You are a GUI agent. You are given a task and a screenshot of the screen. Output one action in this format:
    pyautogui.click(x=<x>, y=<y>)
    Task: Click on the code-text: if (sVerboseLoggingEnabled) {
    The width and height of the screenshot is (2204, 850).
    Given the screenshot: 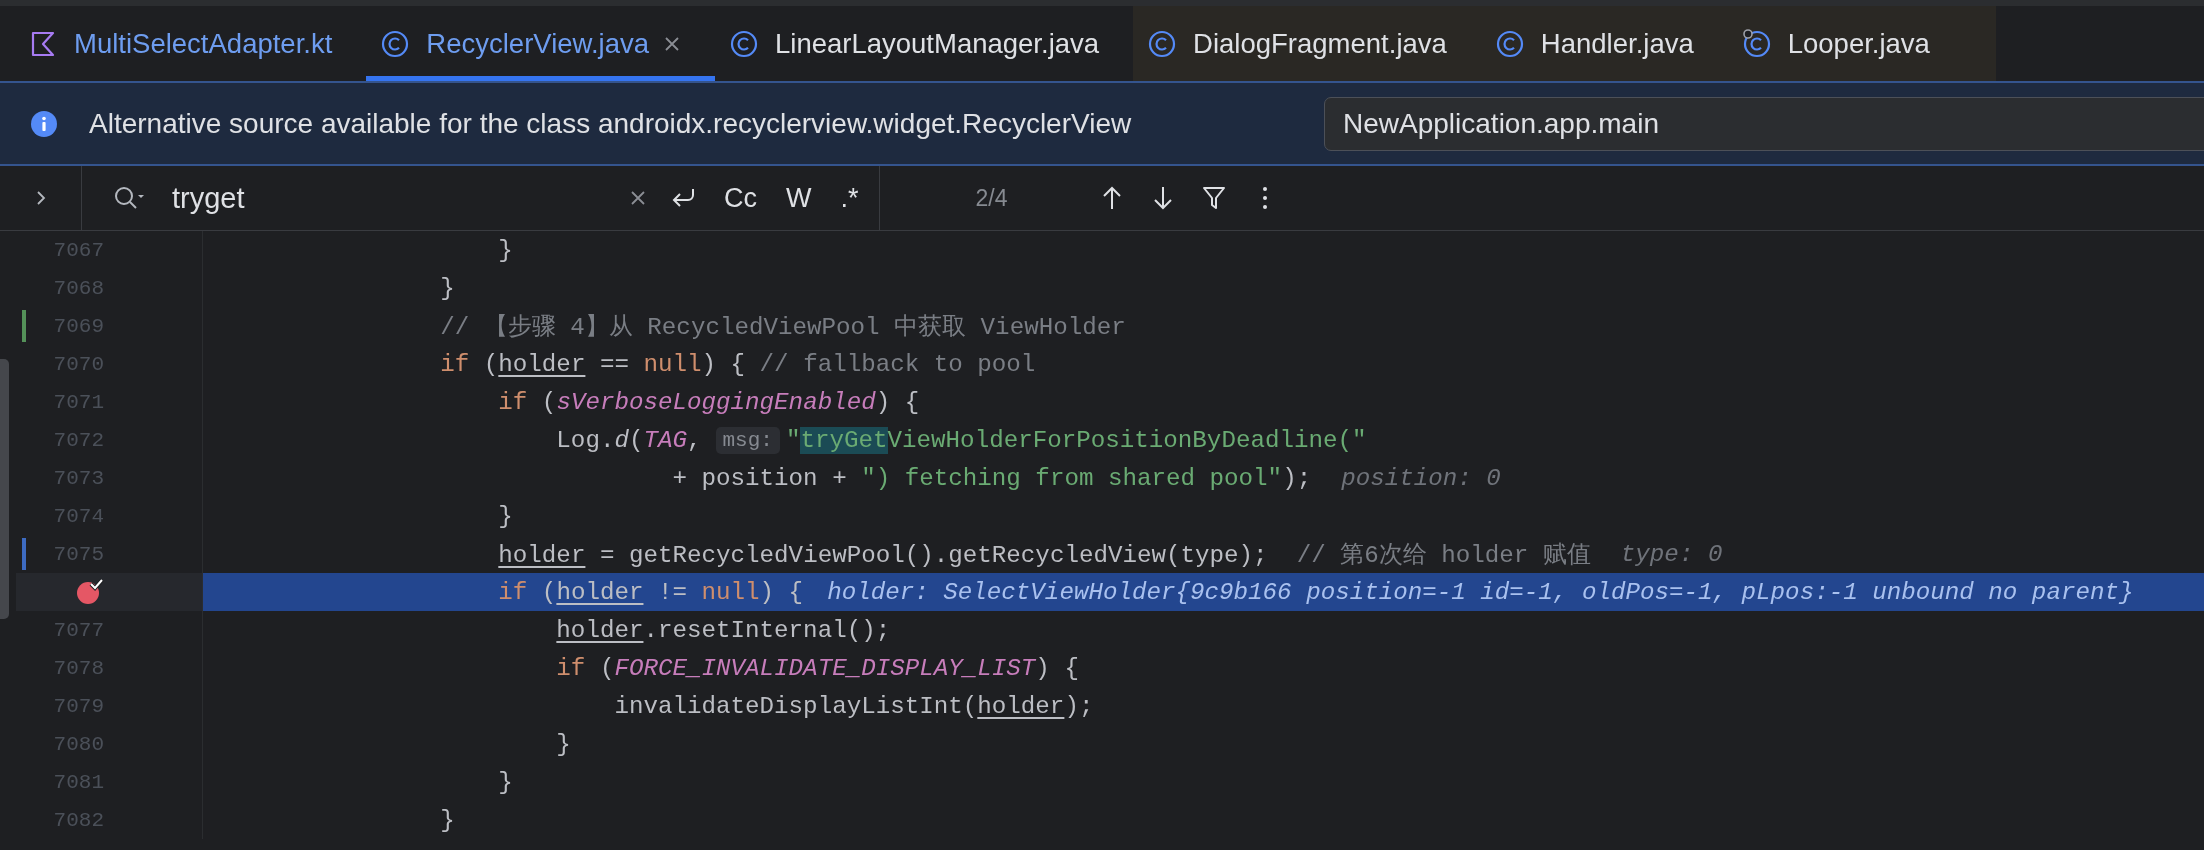 What is the action you would take?
    pyautogui.click(x=709, y=402)
    